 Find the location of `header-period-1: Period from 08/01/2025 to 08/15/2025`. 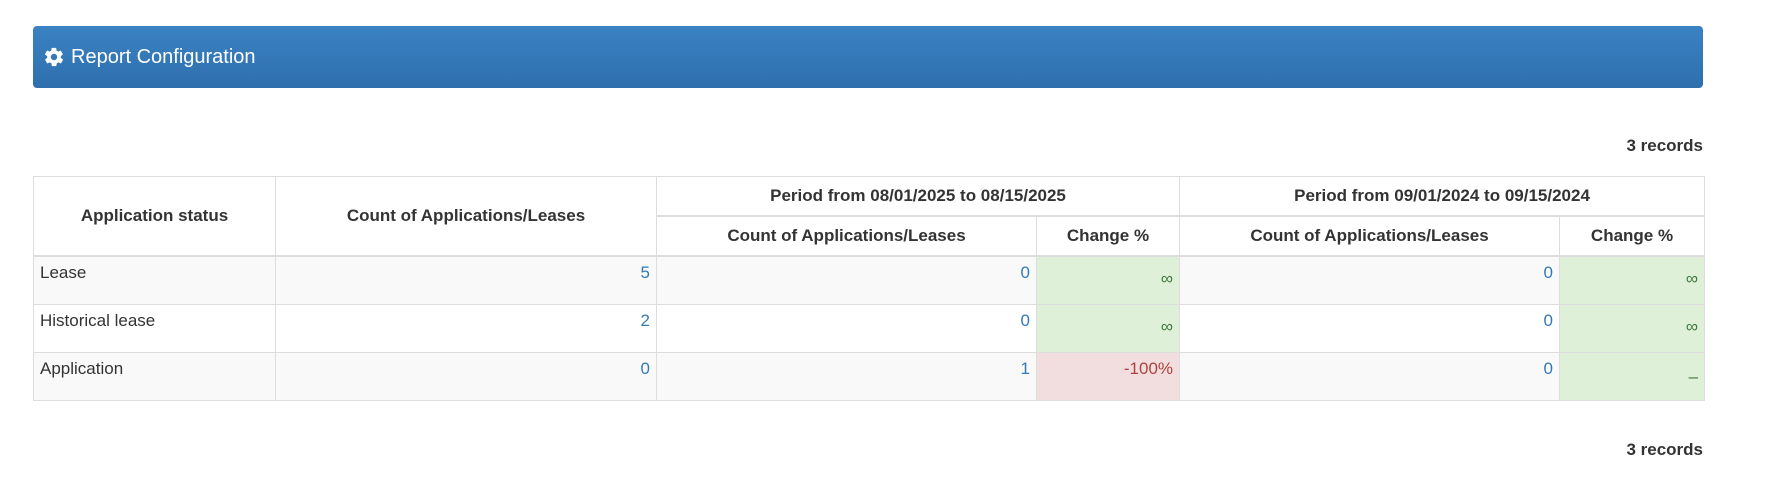

header-period-1: Period from 08/01/2025 to 08/15/2025 is located at coordinates (918, 196).